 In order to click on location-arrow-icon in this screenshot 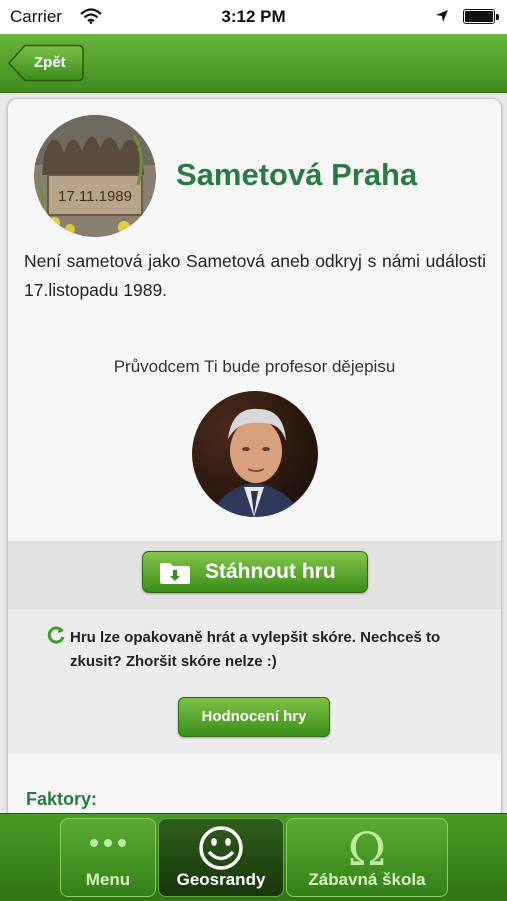, I will do `click(442, 18)`.